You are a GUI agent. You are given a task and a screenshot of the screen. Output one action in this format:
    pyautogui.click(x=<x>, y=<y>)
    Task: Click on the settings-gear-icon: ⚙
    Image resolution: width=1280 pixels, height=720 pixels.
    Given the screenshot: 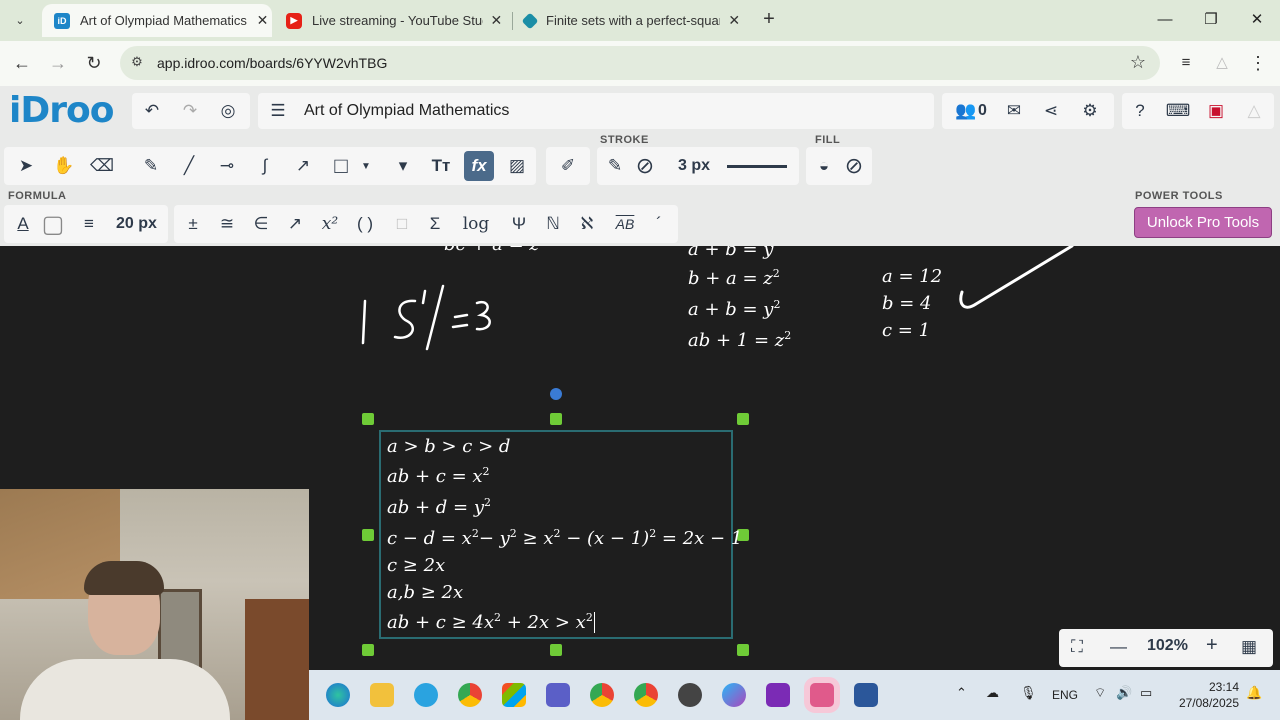 What is the action you would take?
    pyautogui.click(x=1090, y=111)
    